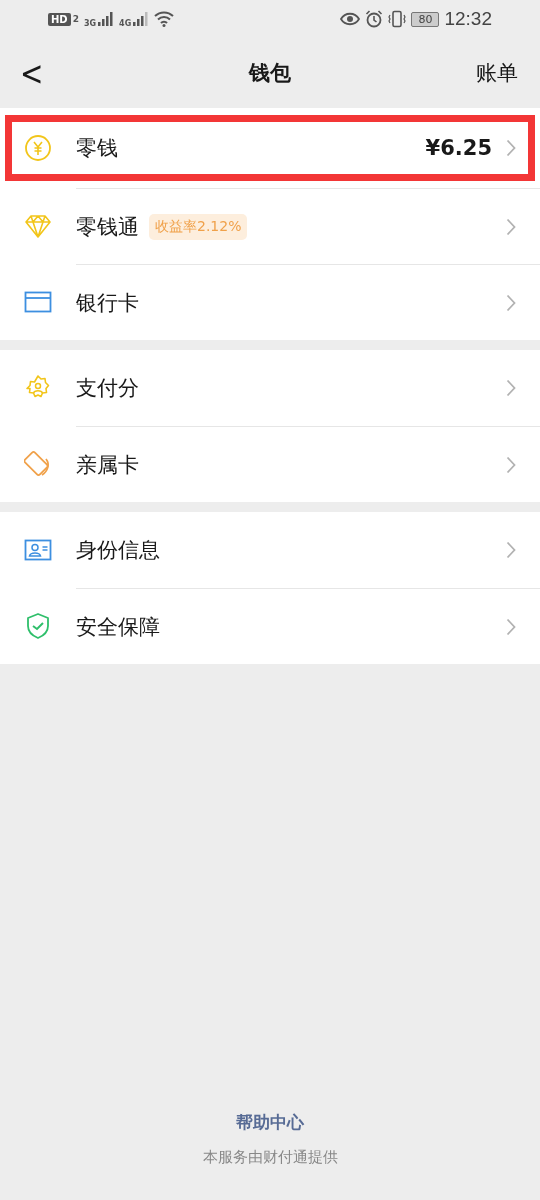 Image resolution: width=540 pixels, height=1200 pixels. What do you see at coordinates (38, 464) in the screenshot?
I see `card-icon` at bounding box center [38, 464].